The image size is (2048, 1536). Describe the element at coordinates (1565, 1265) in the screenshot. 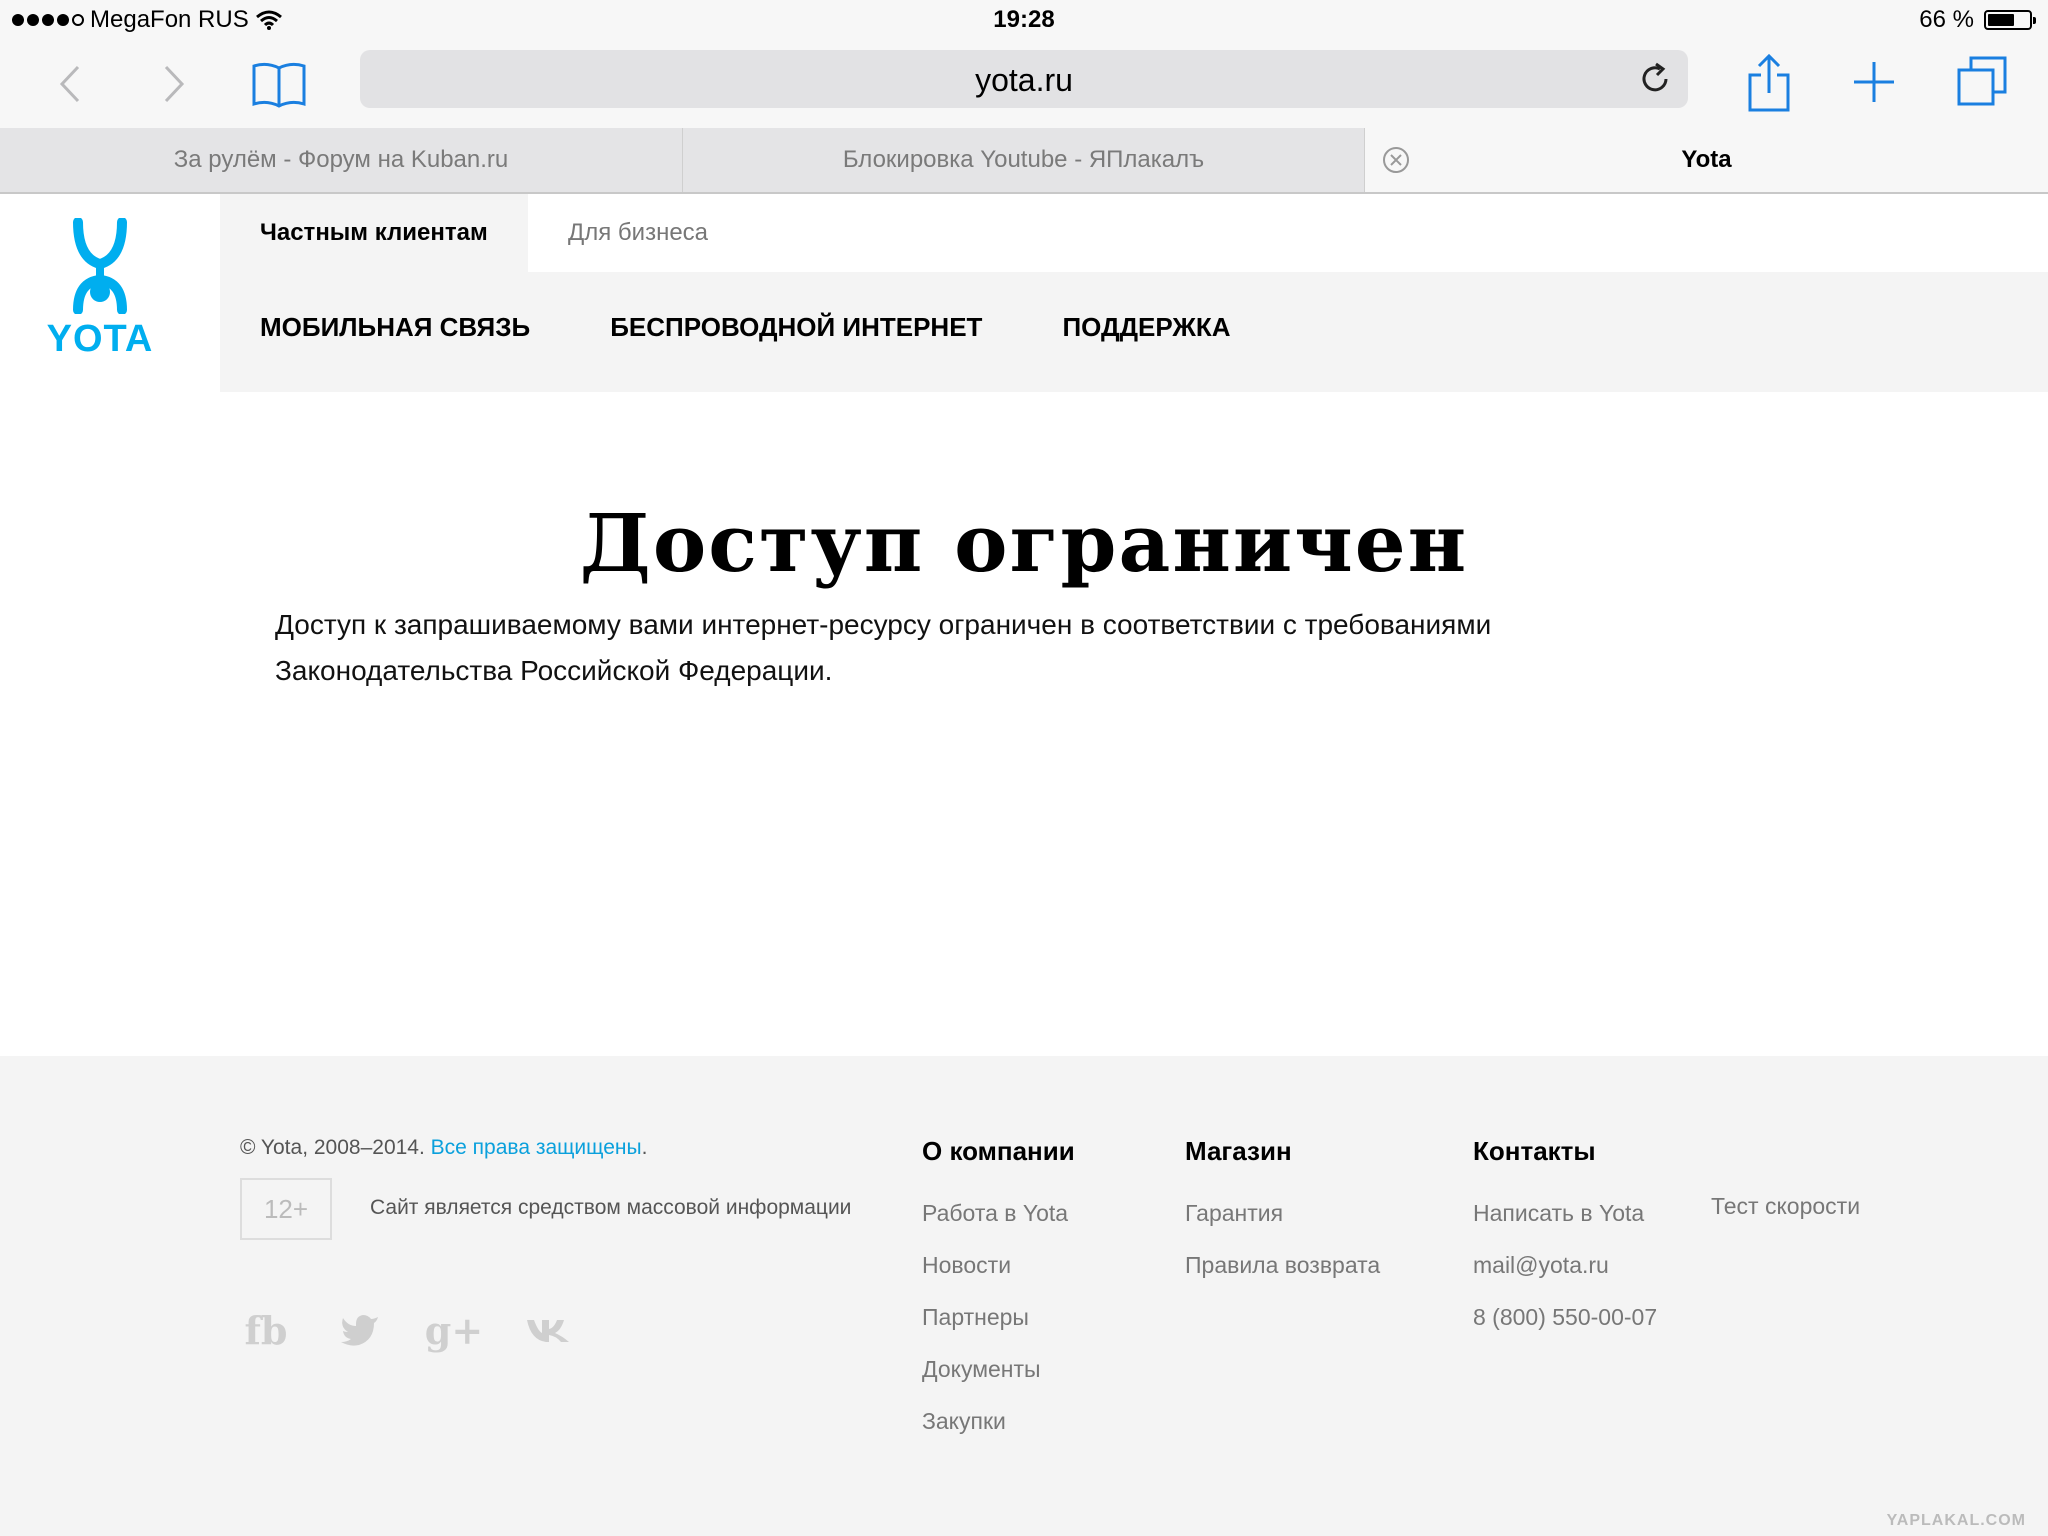

I see `footer-link: mail@yota.ru` at that location.